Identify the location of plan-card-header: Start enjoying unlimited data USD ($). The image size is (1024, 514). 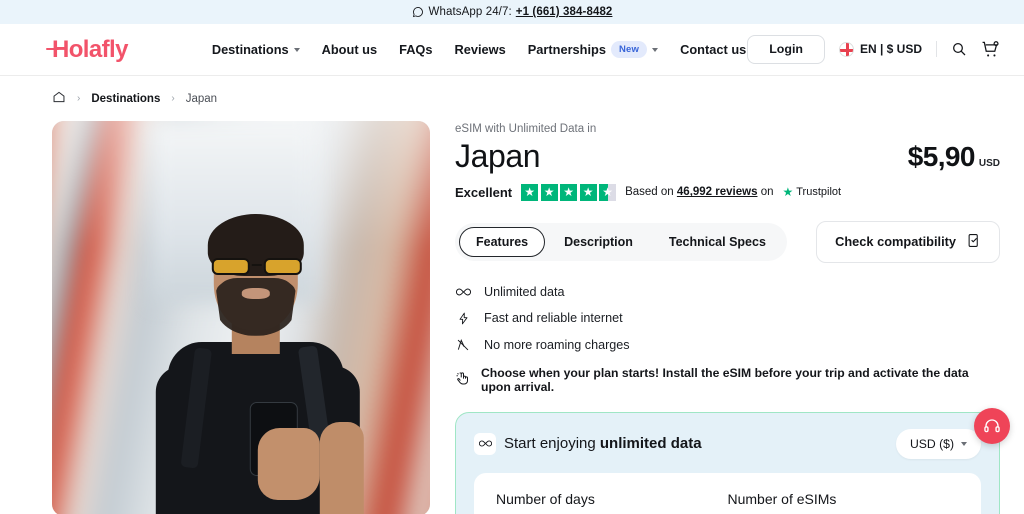
(727, 443).